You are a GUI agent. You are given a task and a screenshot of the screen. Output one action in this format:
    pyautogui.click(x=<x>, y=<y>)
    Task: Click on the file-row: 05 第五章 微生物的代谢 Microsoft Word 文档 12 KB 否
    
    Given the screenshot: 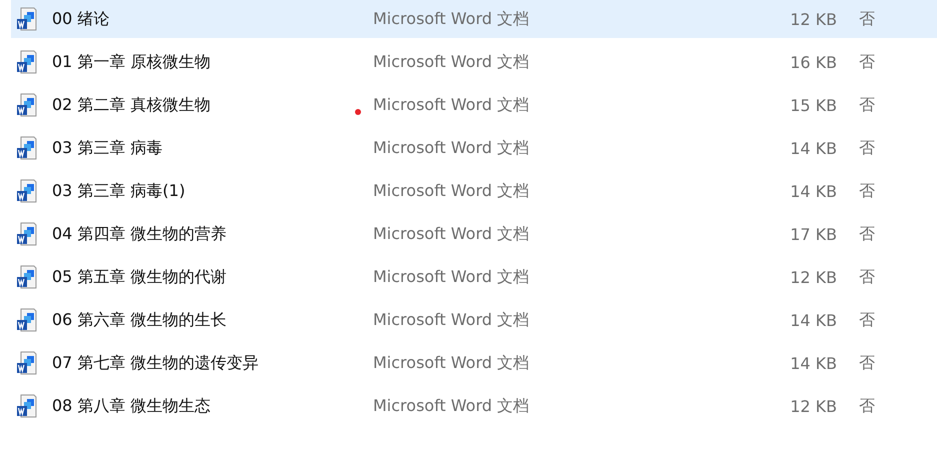 What is the action you would take?
    pyautogui.click(x=474, y=277)
    